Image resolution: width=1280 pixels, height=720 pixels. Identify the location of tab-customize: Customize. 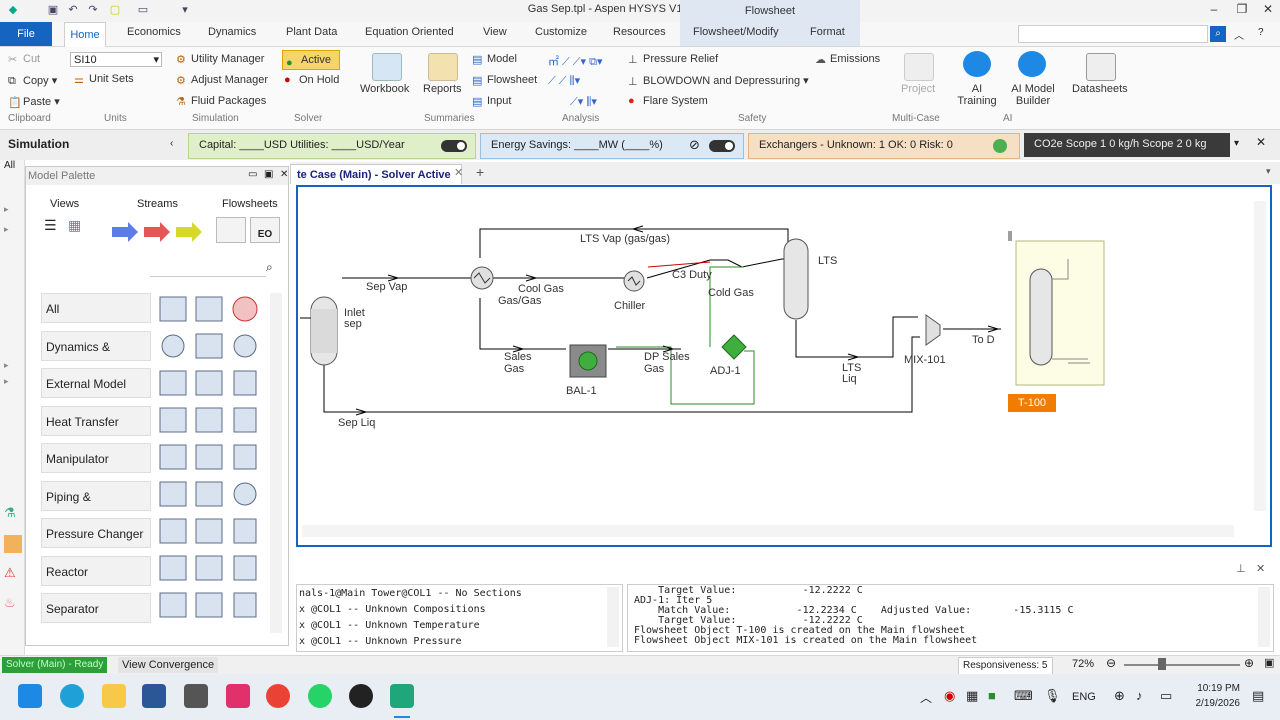
(561, 32).